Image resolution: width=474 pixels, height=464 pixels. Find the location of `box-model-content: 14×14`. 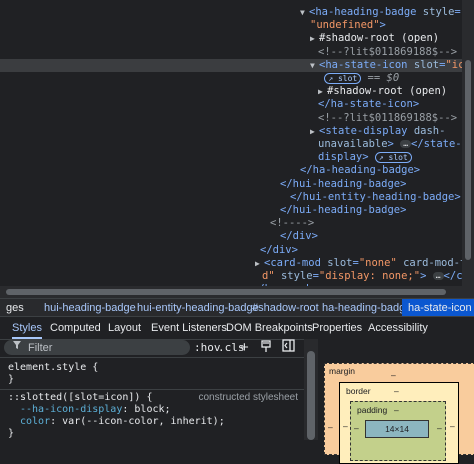

box-model-content: 14×14 is located at coordinates (397, 429).